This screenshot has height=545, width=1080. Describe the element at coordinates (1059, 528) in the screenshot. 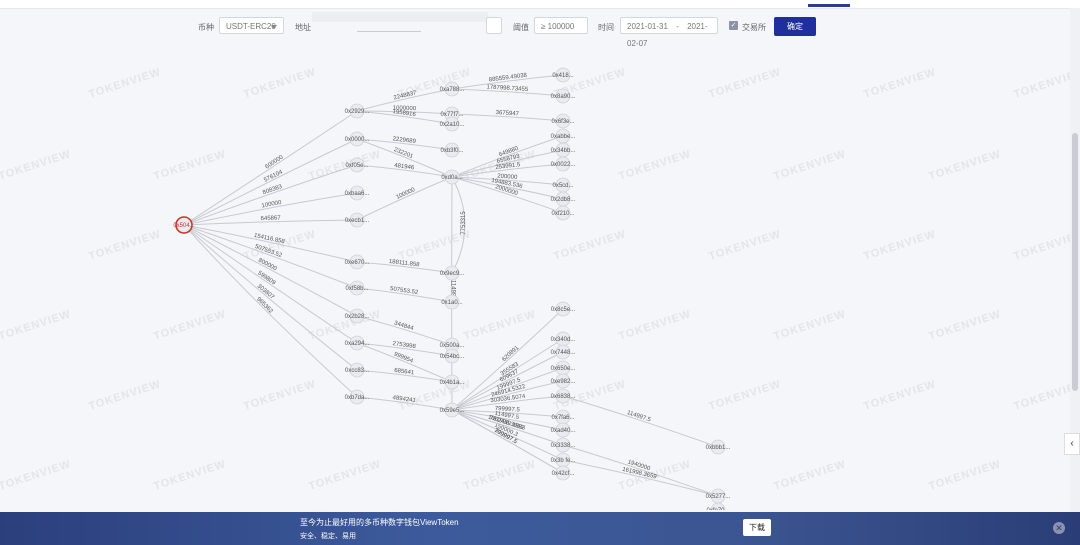

I see `close-icon: ✕` at that location.